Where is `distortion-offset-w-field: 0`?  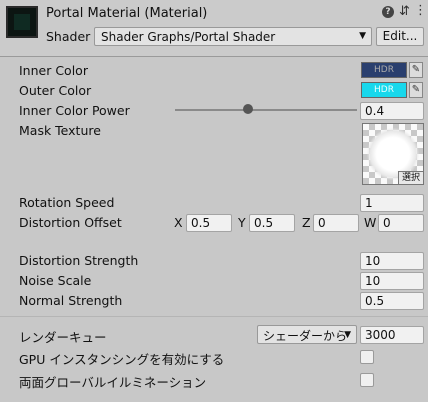 distortion-offset-w-field: 0 is located at coordinates (401, 223).